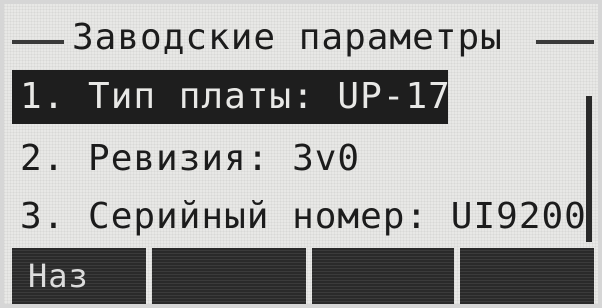 Image resolution: width=602 pixels, height=308 pixels. I want to click on scrollbar, so click(589, 169).